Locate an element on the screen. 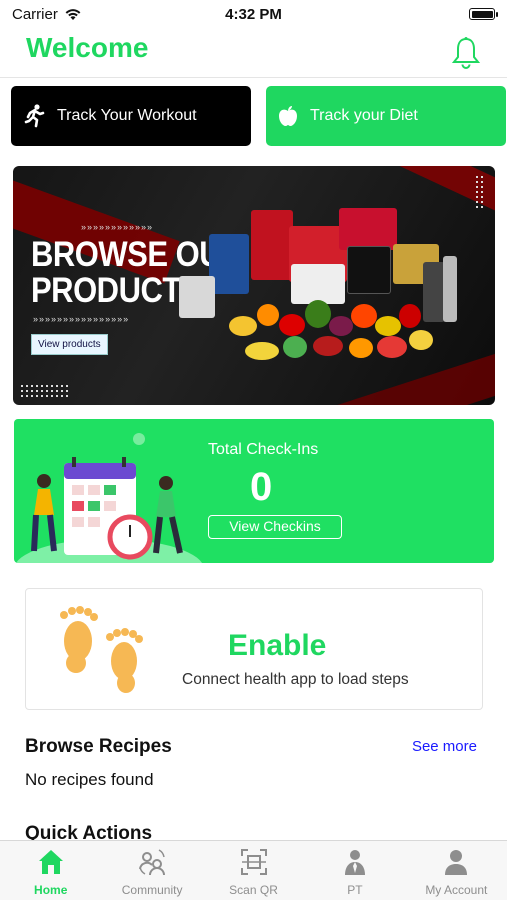 The height and width of the screenshot is (900, 507). home-icon is located at coordinates (50, 862).